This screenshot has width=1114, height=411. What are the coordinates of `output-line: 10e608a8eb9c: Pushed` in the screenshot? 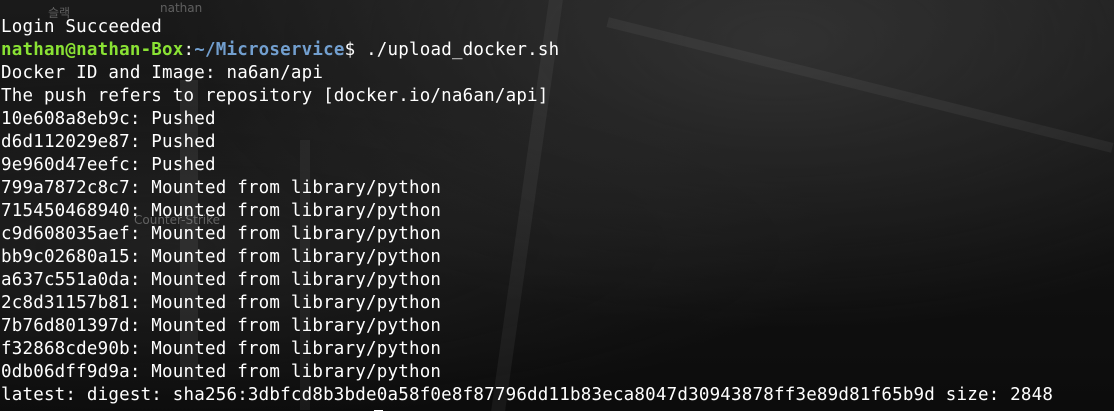 It's located at (108, 119).